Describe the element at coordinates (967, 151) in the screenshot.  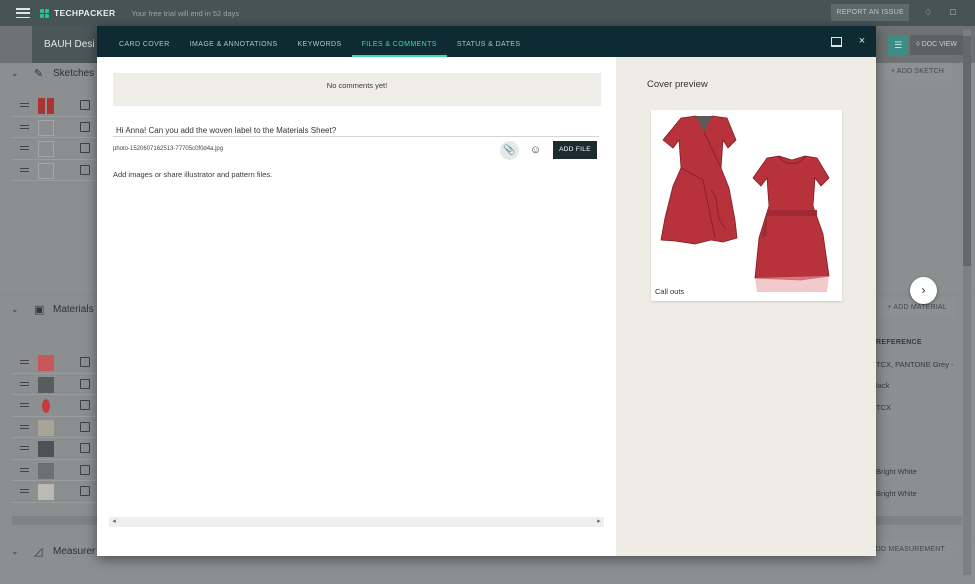
I see `page-scroll-thumb` at that location.